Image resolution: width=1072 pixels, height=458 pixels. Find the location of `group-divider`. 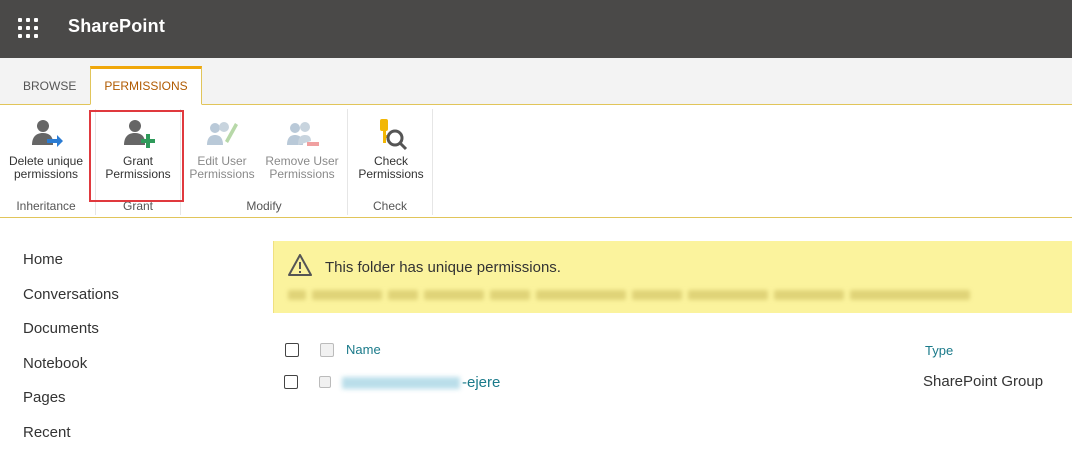

group-divider is located at coordinates (432, 162).